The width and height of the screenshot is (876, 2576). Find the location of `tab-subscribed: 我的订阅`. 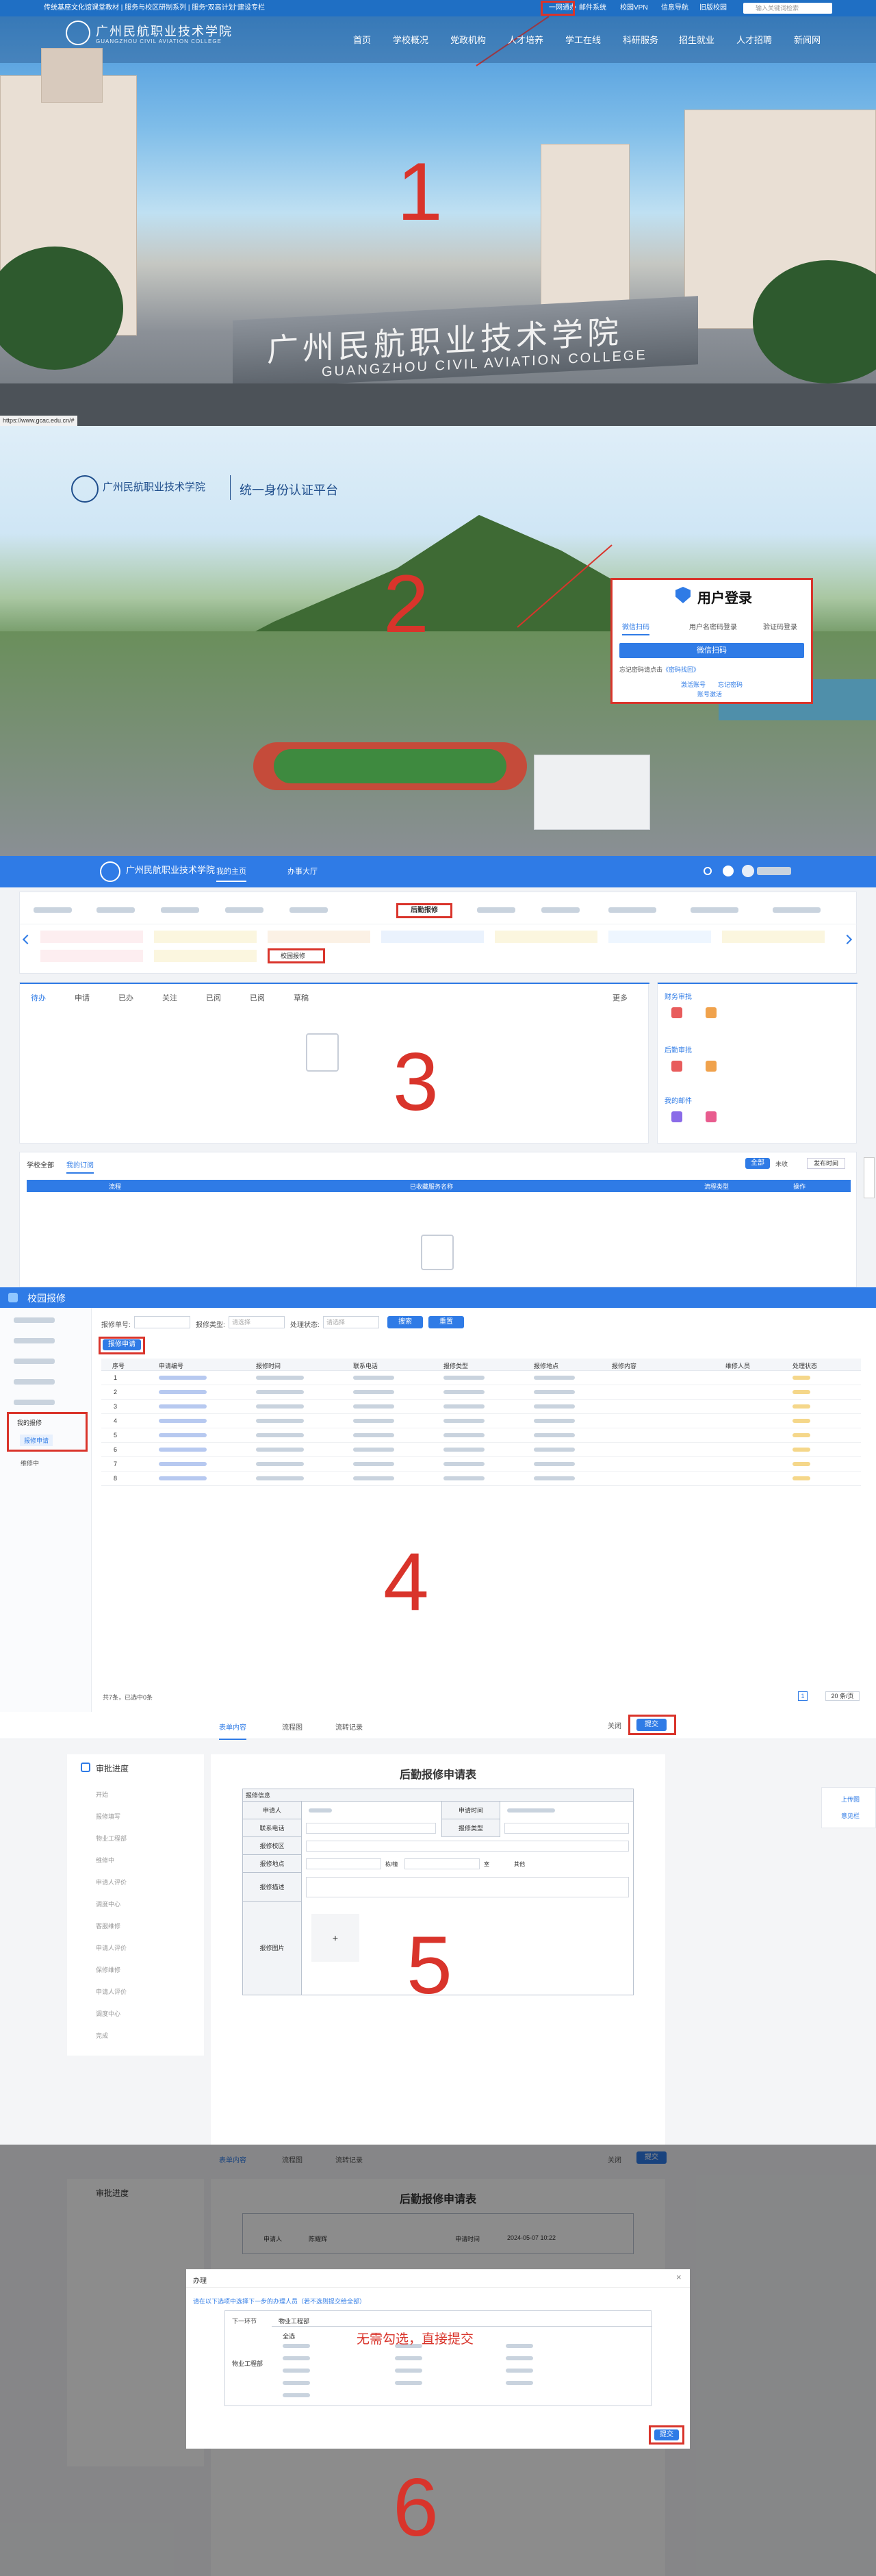

tab-subscribed: 我的订阅 is located at coordinates (80, 1166).